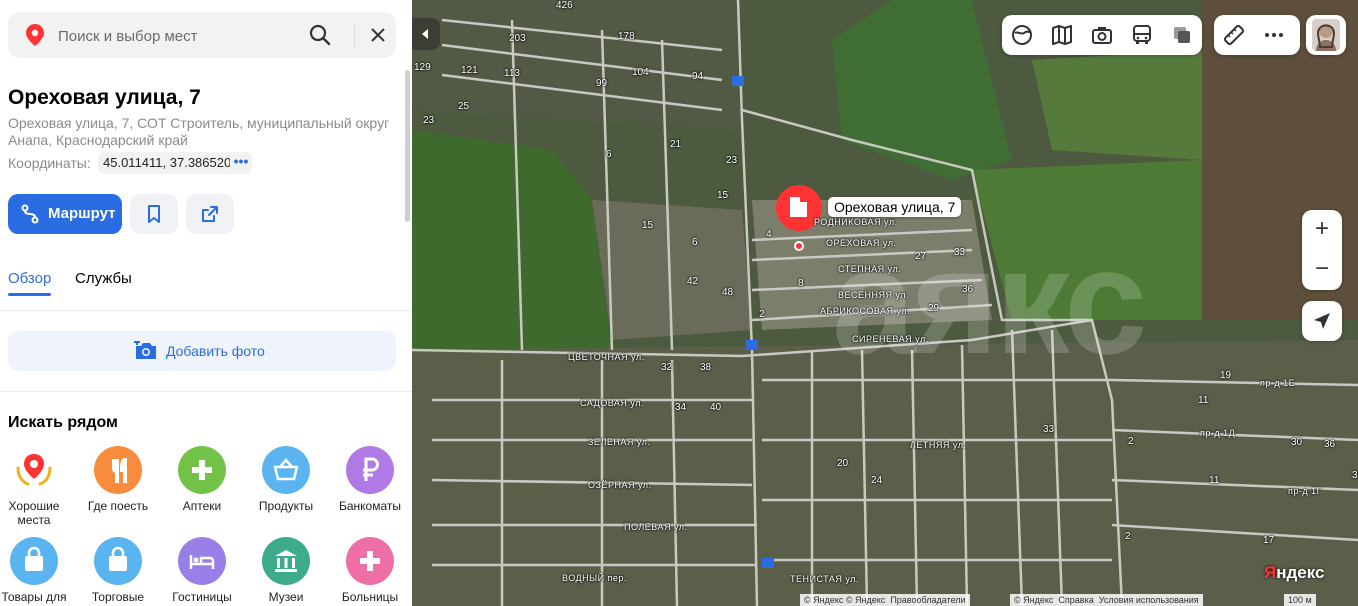  What do you see at coordinates (861, 243) in the screenshot?
I see `street-label: ОРЕХОВАЯ ул.` at bounding box center [861, 243].